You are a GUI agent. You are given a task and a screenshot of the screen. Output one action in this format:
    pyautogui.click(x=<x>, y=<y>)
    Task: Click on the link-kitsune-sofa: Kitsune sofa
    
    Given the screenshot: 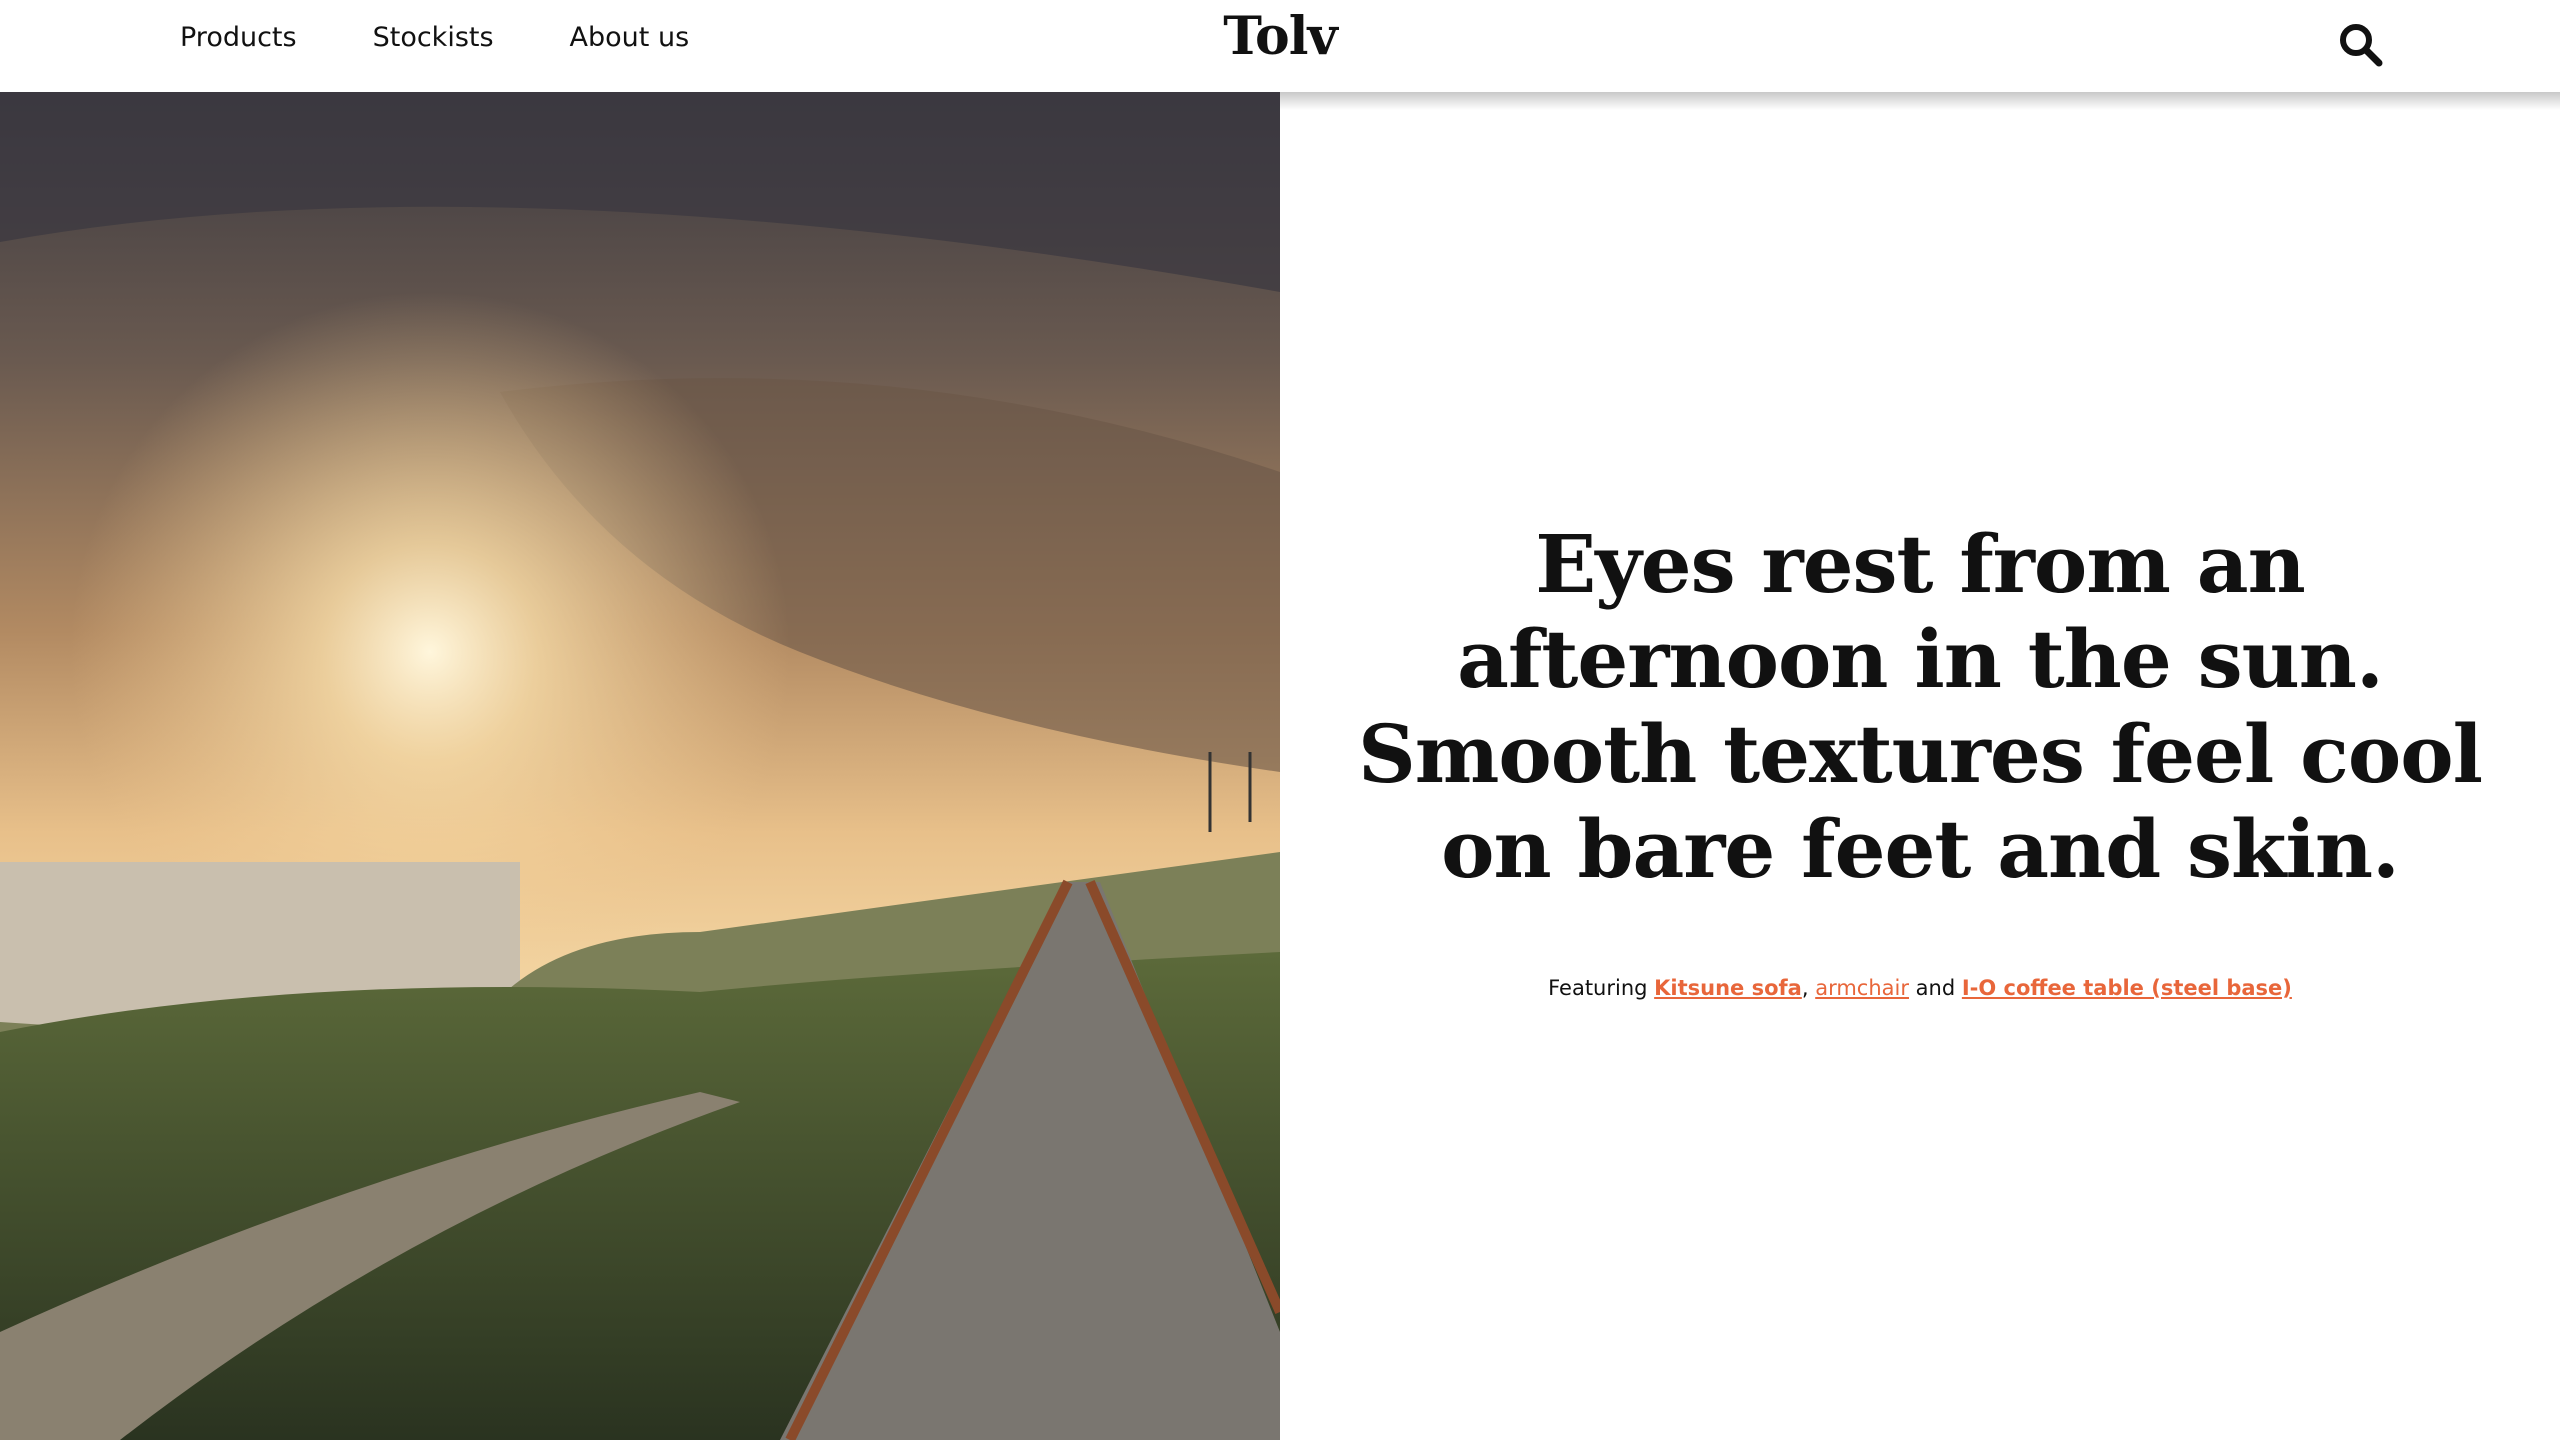 What is the action you would take?
    pyautogui.click(x=1728, y=988)
    